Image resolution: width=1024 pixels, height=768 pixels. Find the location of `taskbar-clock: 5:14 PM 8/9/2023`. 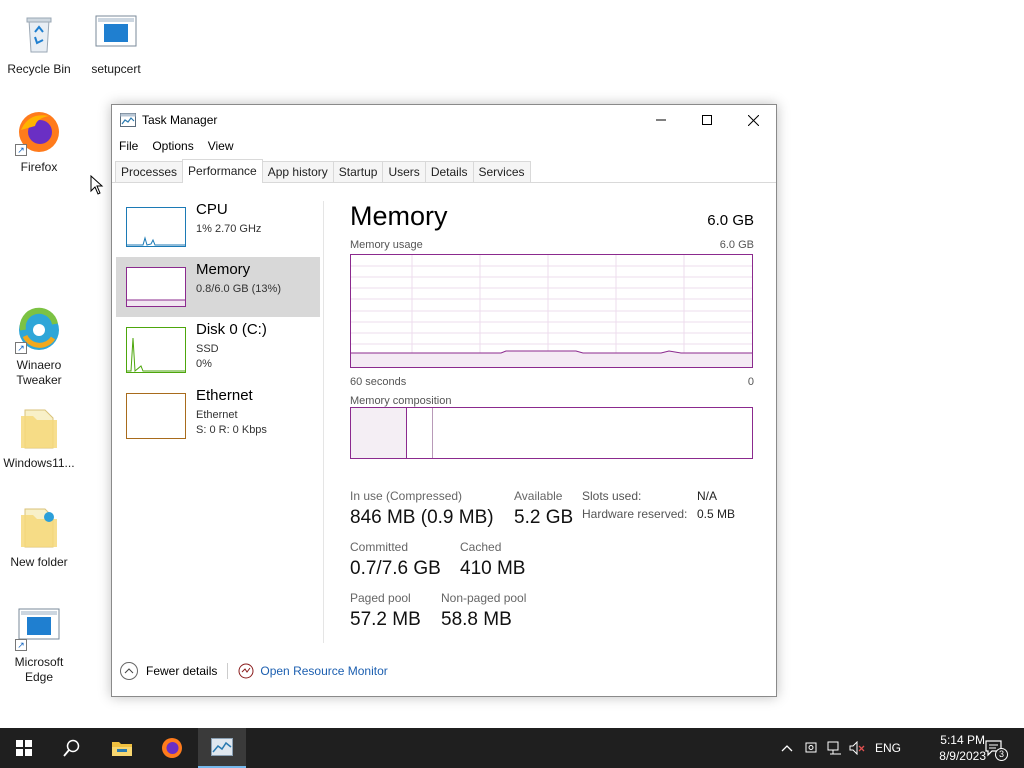

taskbar-clock: 5:14 PM 8/9/2023 is located at coordinates (962, 748).